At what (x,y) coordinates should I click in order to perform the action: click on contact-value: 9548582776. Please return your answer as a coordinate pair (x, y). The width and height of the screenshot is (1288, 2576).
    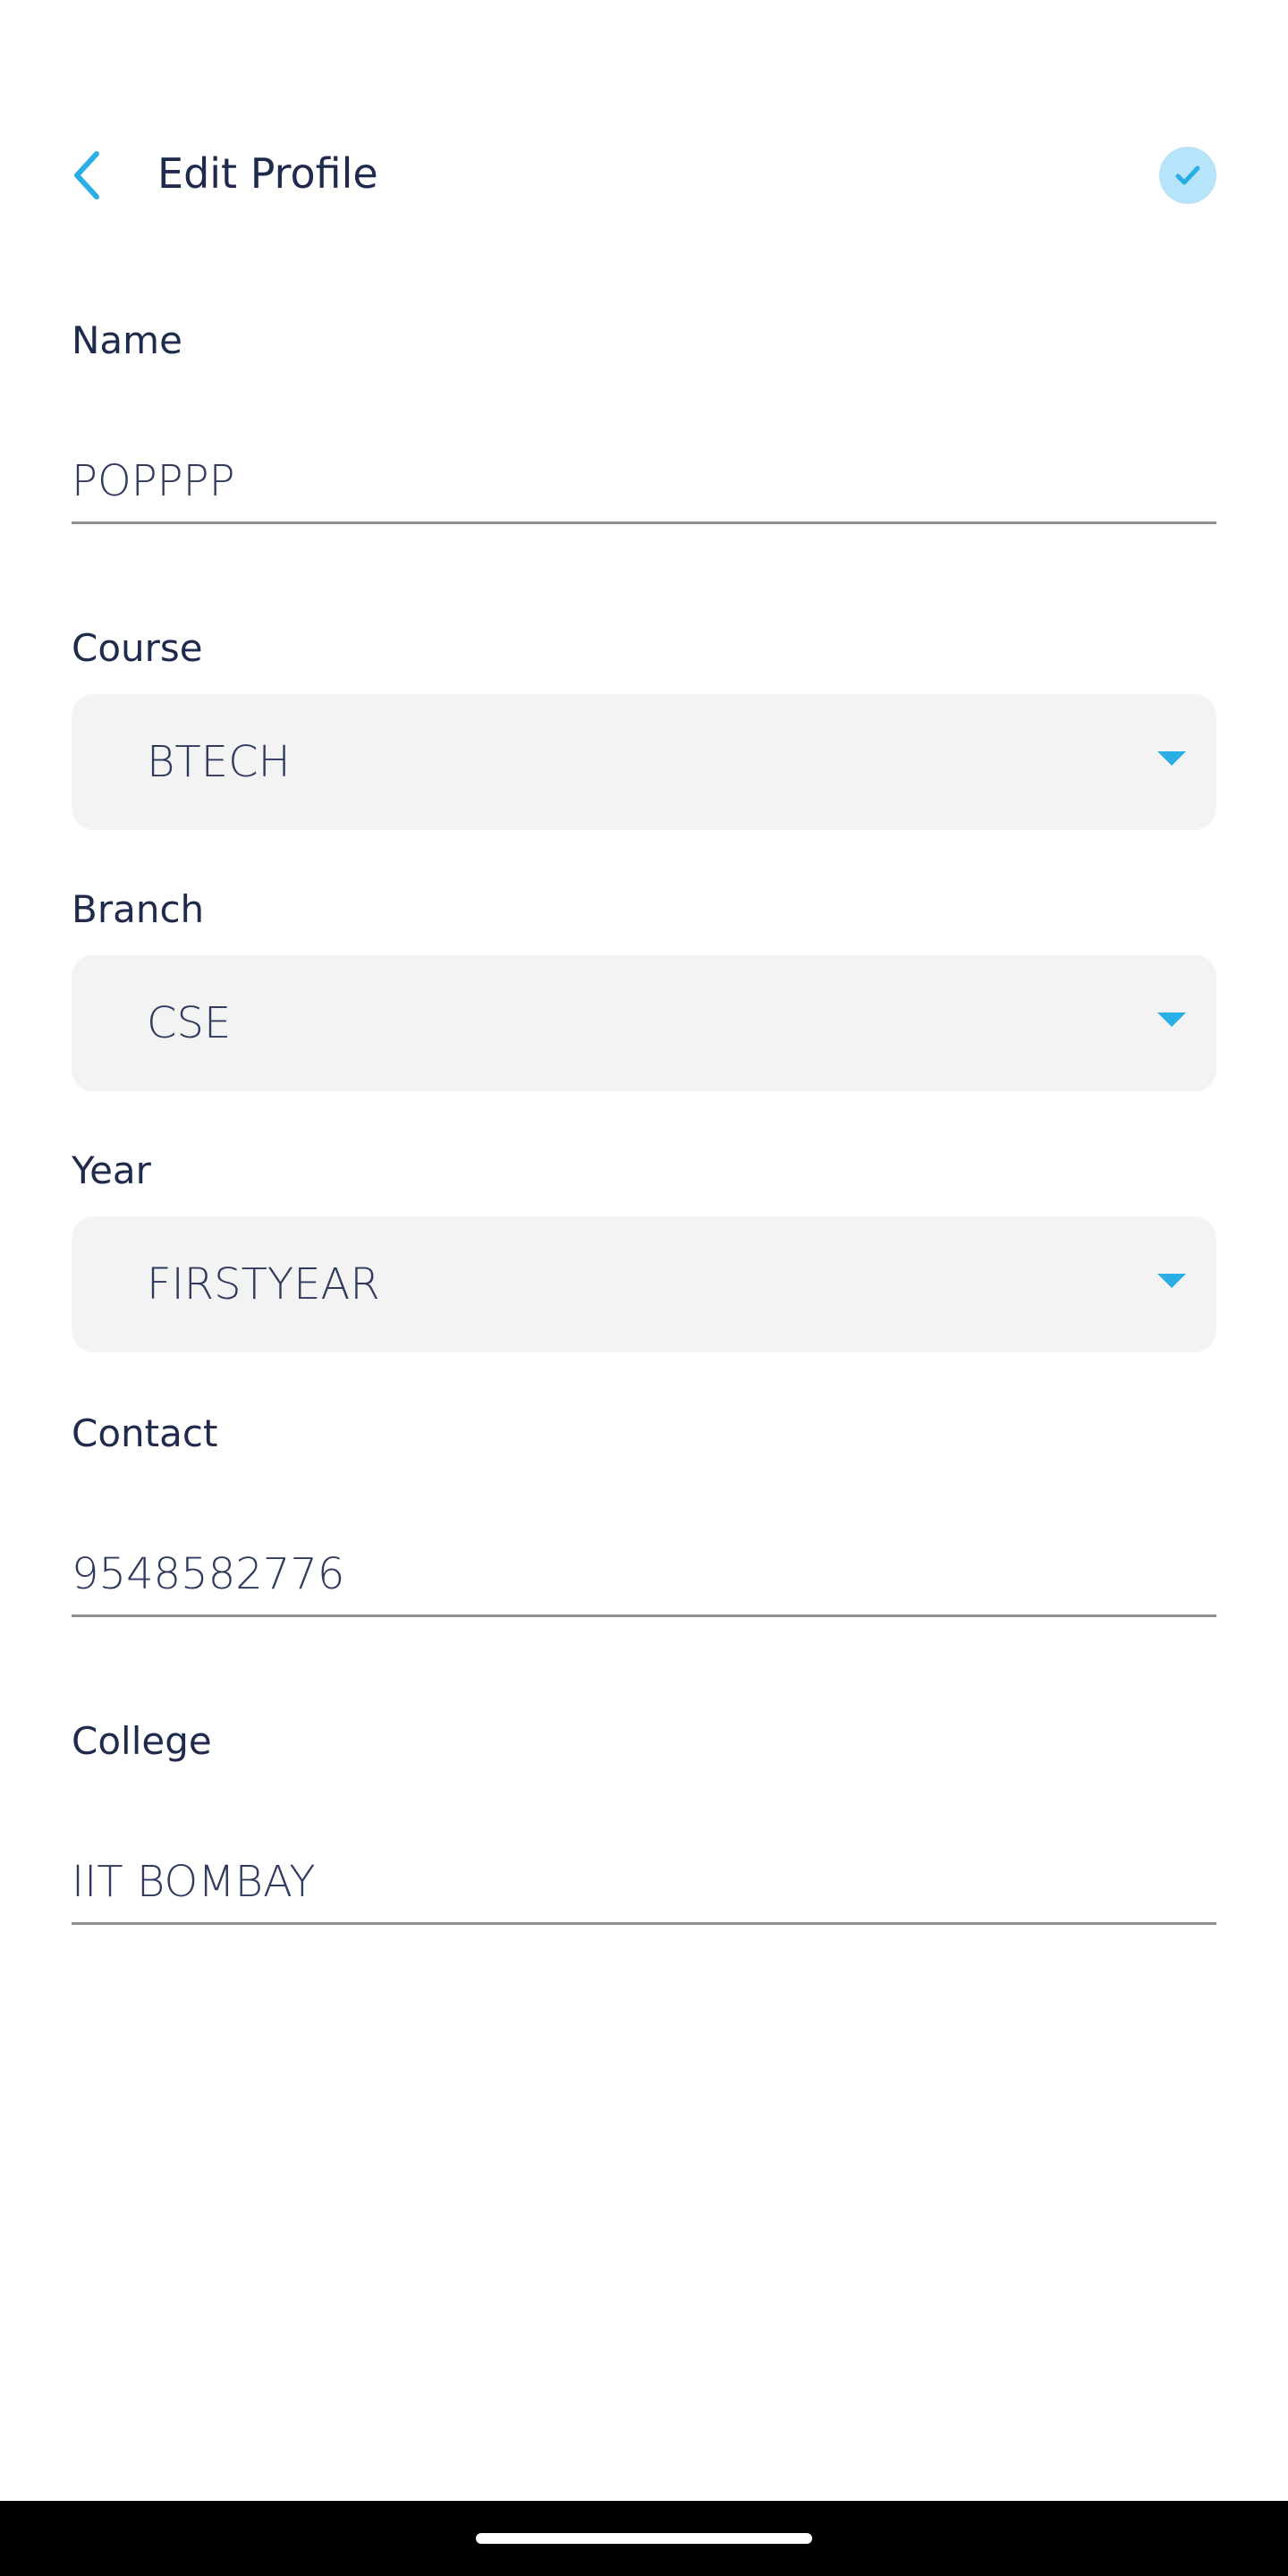
    Looking at the image, I should click on (208, 1574).